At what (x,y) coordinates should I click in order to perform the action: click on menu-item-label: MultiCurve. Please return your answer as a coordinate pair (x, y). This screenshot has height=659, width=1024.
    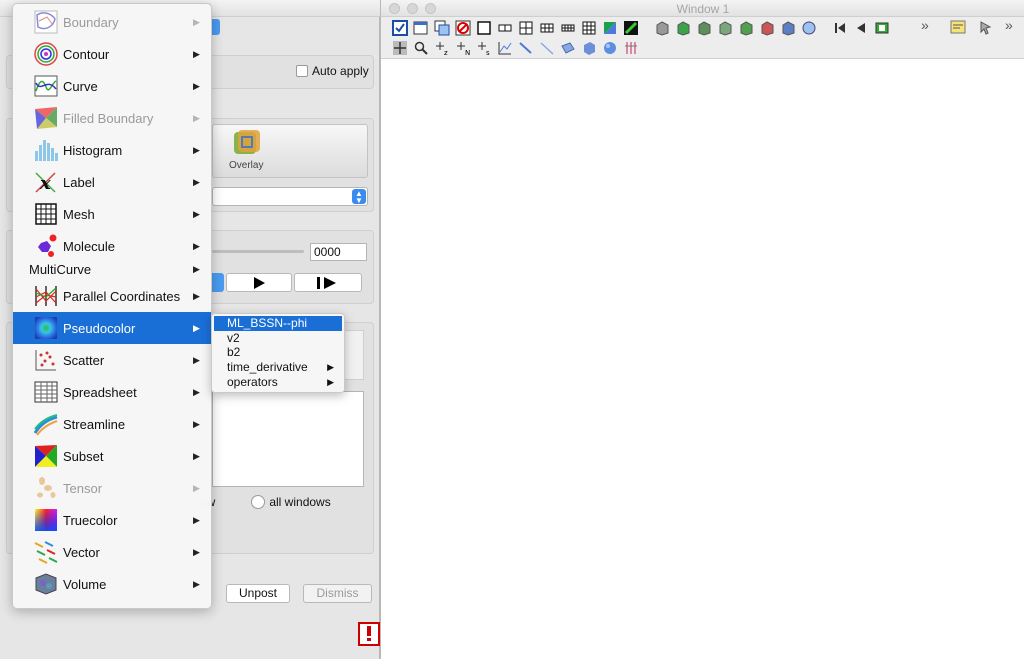
    Looking at the image, I should click on (60, 269).